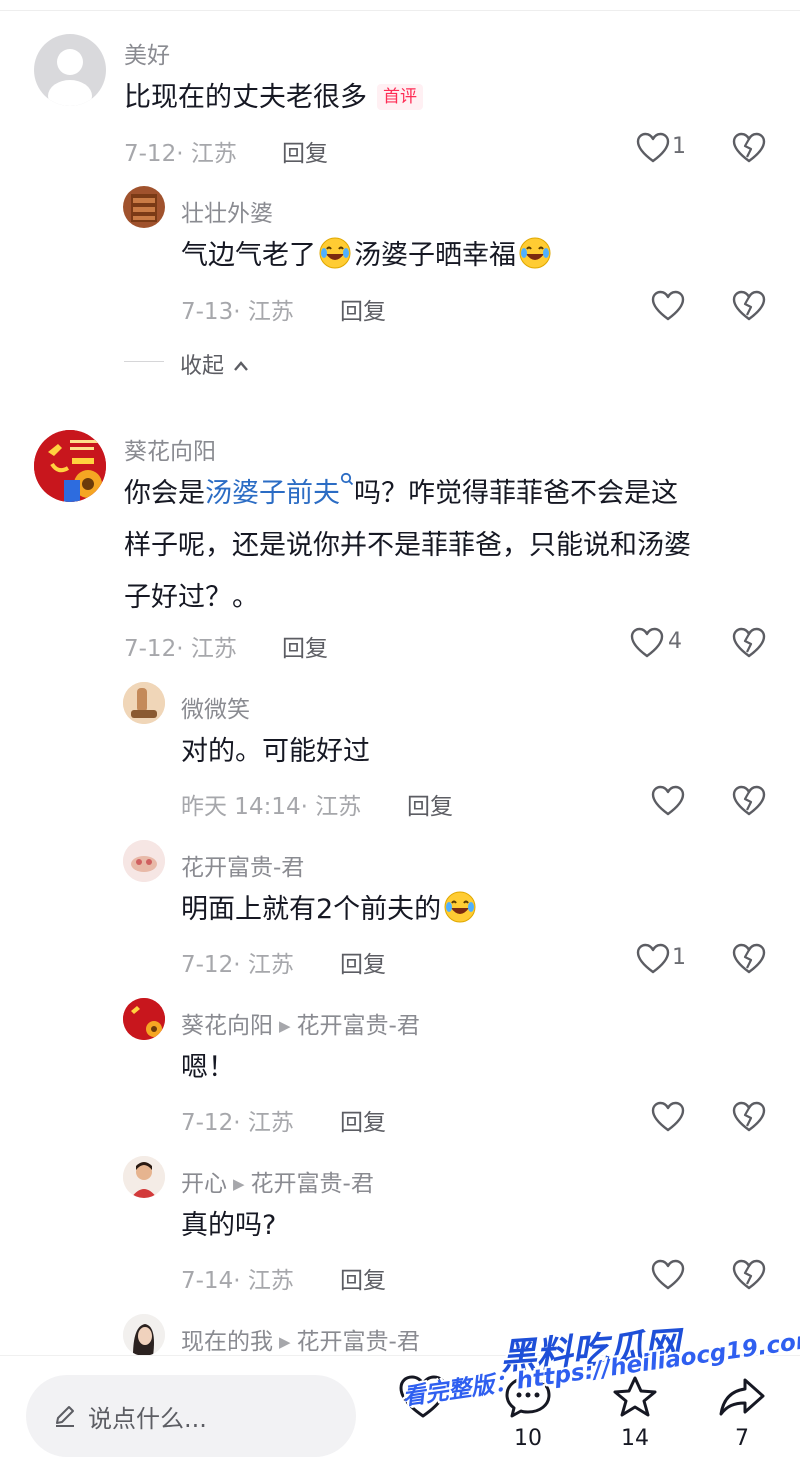 The width and height of the screenshot is (800, 1468). What do you see at coordinates (144, 361) in the screenshot?
I see `collapse-divider` at bounding box center [144, 361].